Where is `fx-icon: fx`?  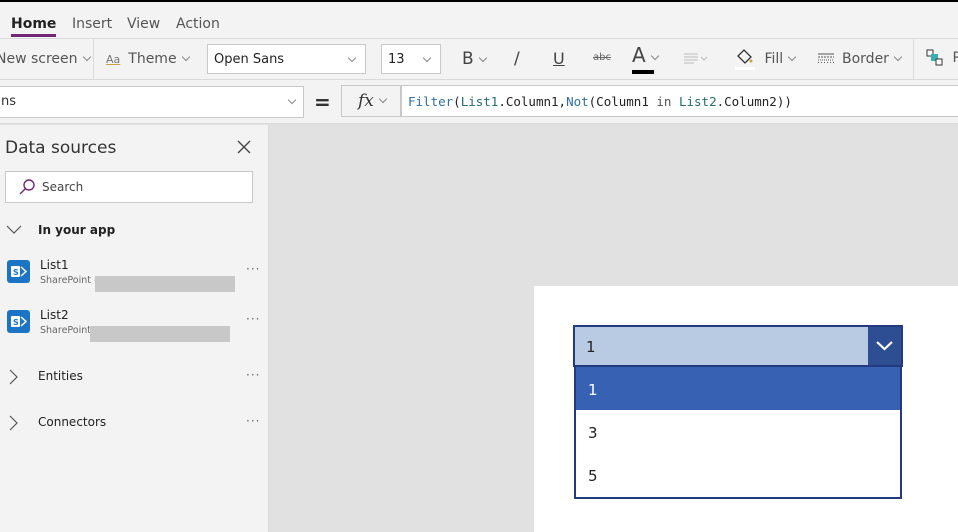 fx-icon: fx is located at coordinates (366, 101).